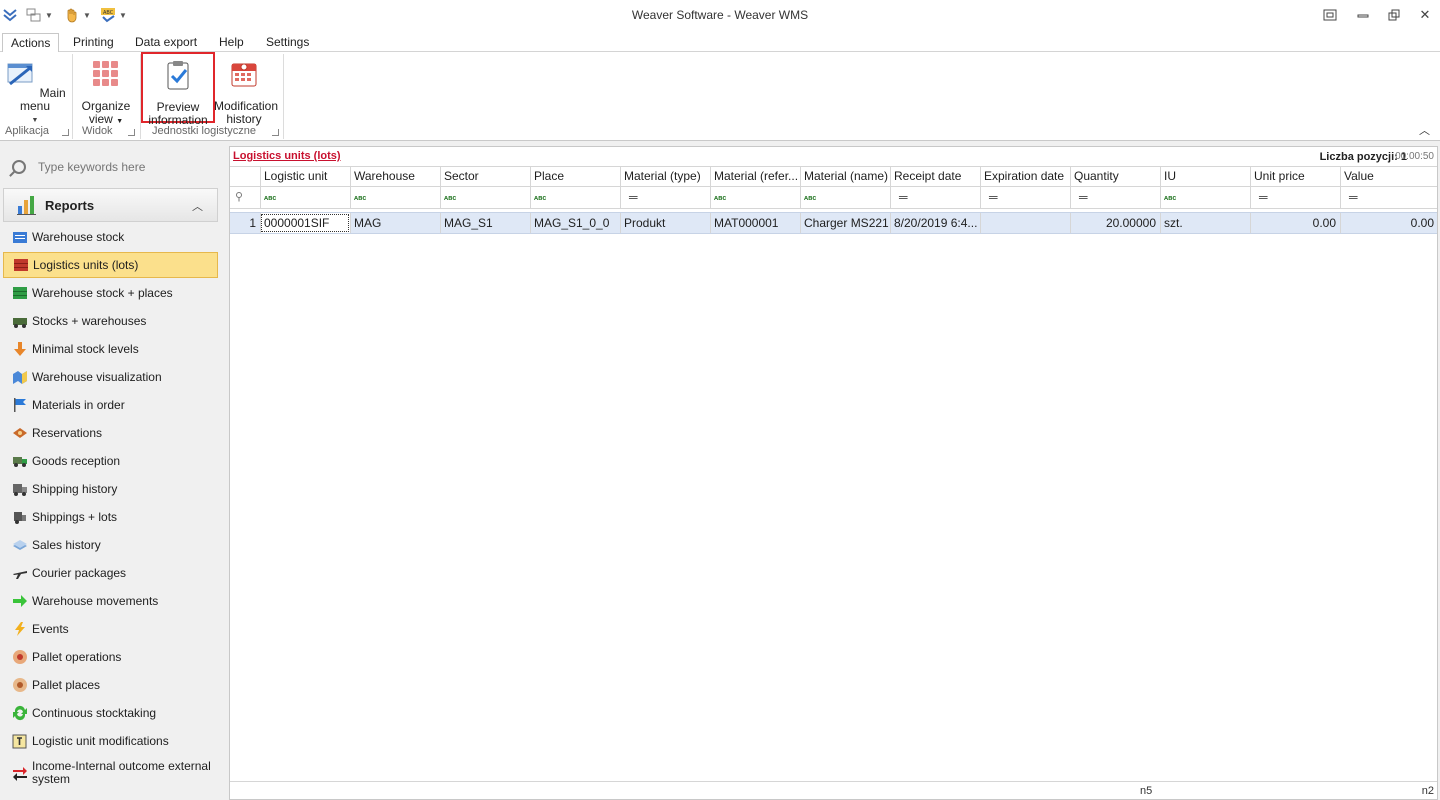  I want to click on column-header: Receipt date, so click(935, 176).